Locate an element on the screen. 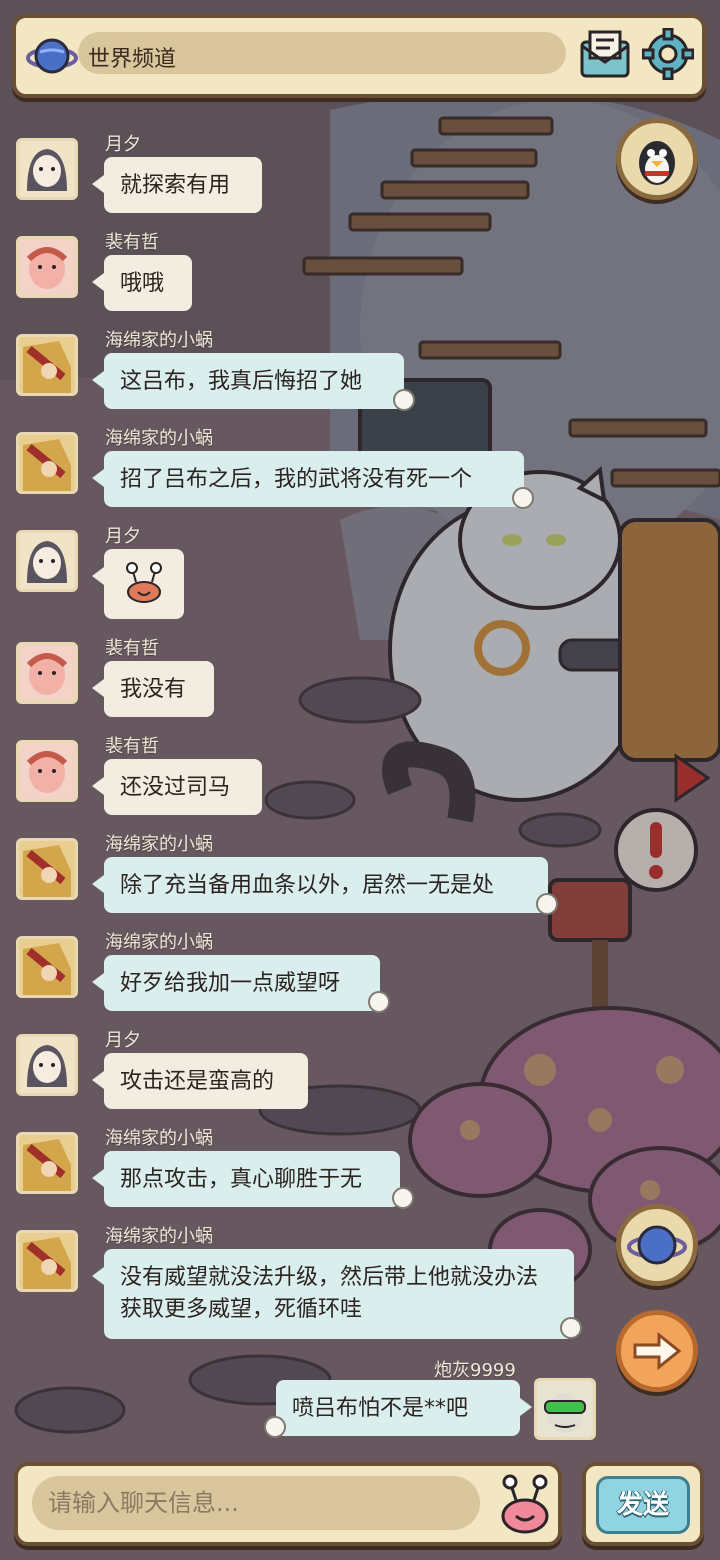 This screenshot has width=720, height=1560. message-bubble is located at coordinates (138, 584).